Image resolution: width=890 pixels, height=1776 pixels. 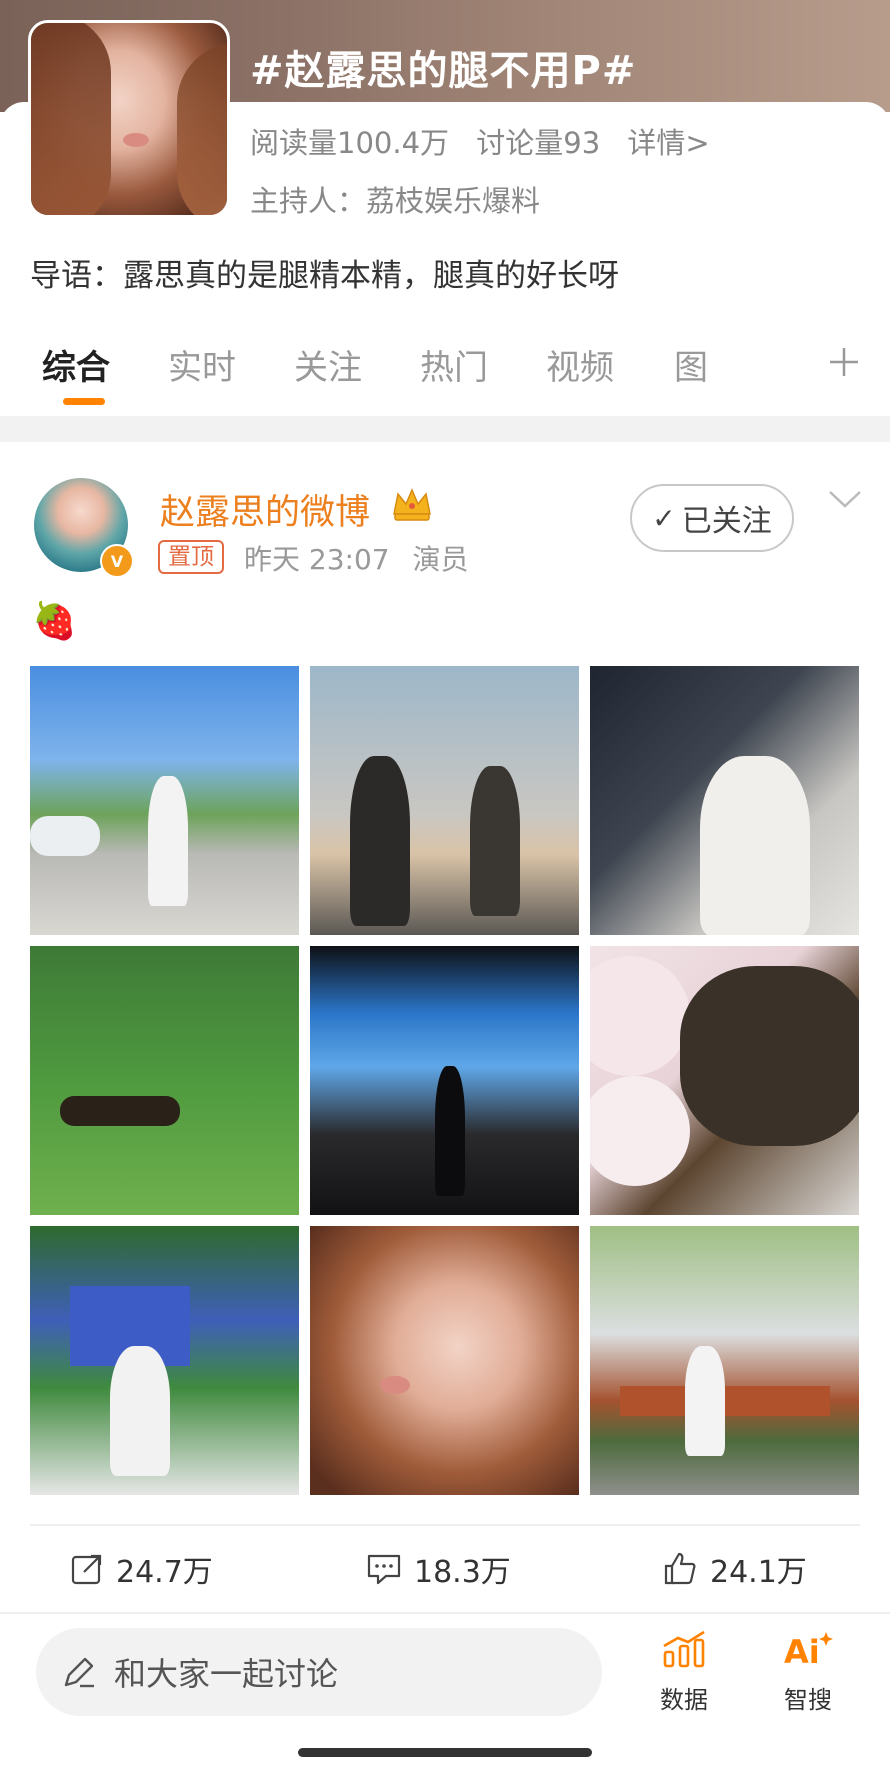 What do you see at coordinates (664, 518) in the screenshot?
I see `check-icon: ✓` at bounding box center [664, 518].